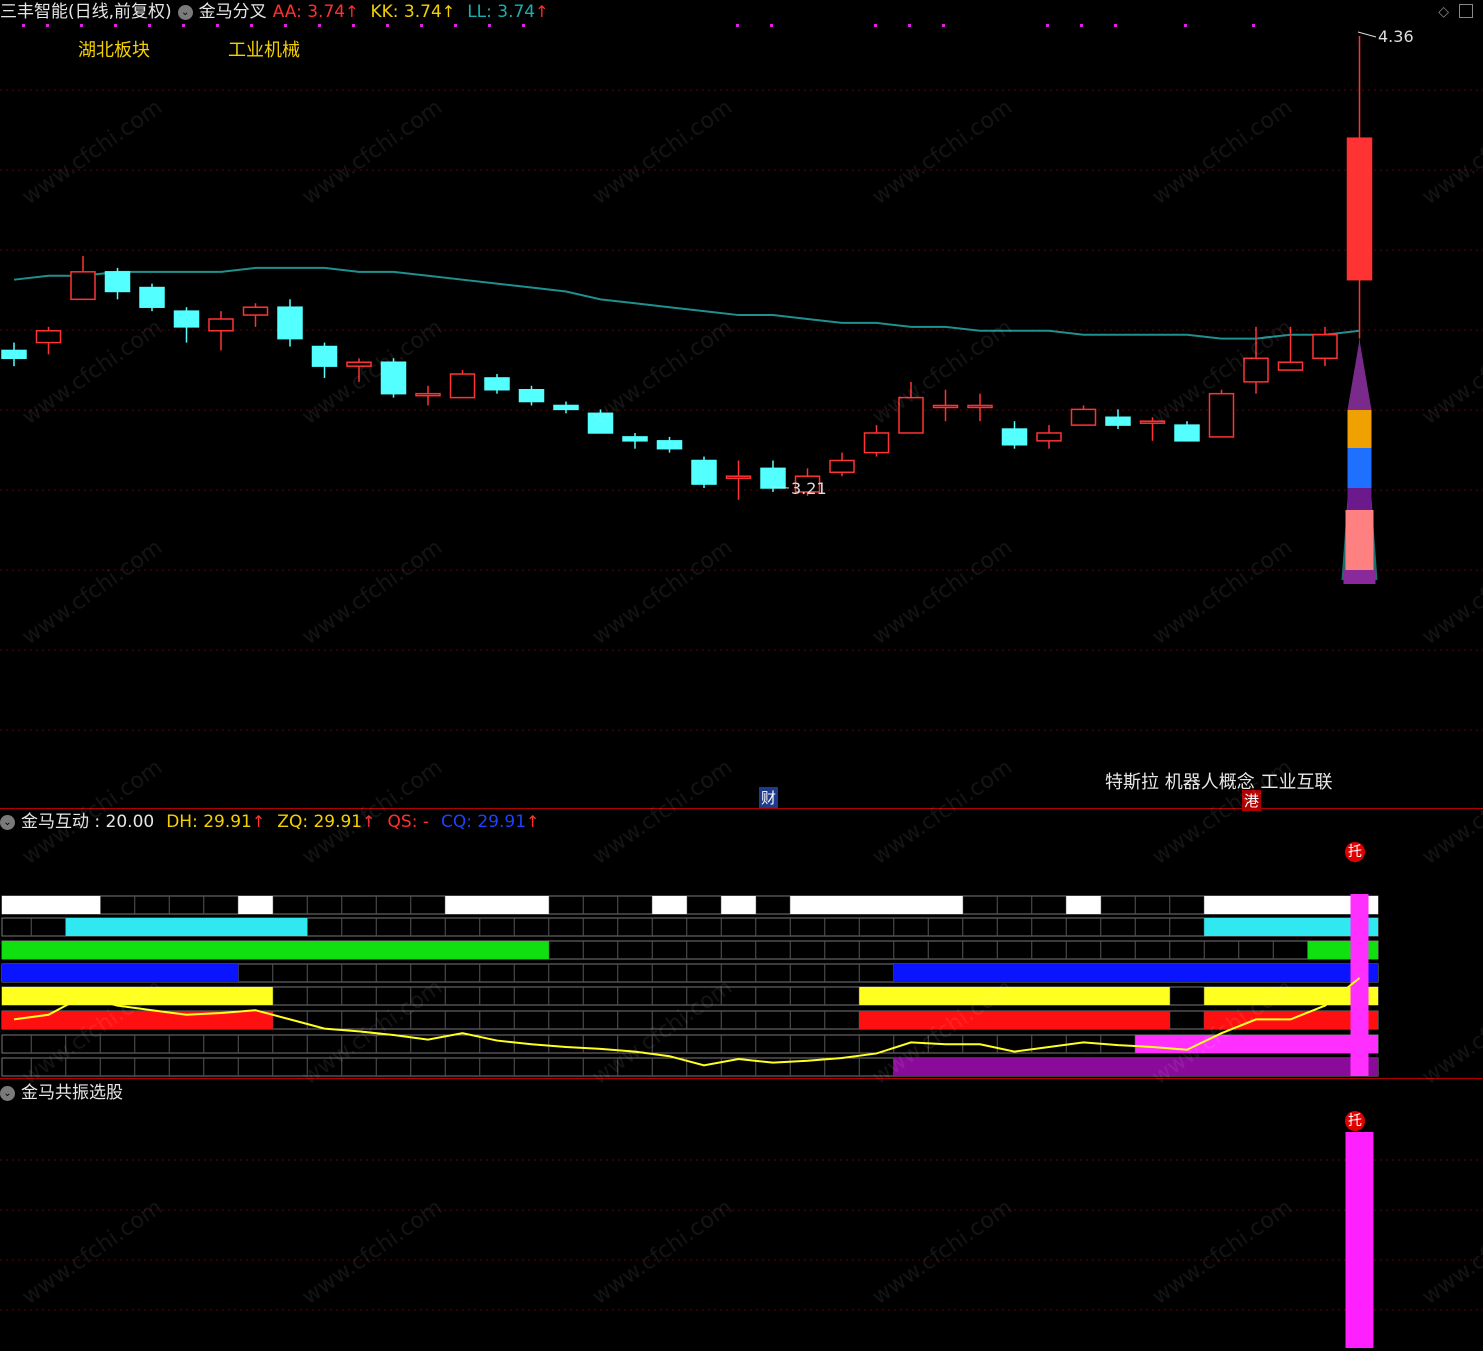 The height and width of the screenshot is (1351, 1483). What do you see at coordinates (1396, 36) in the screenshot?
I see `high-price-label: 4.36` at bounding box center [1396, 36].